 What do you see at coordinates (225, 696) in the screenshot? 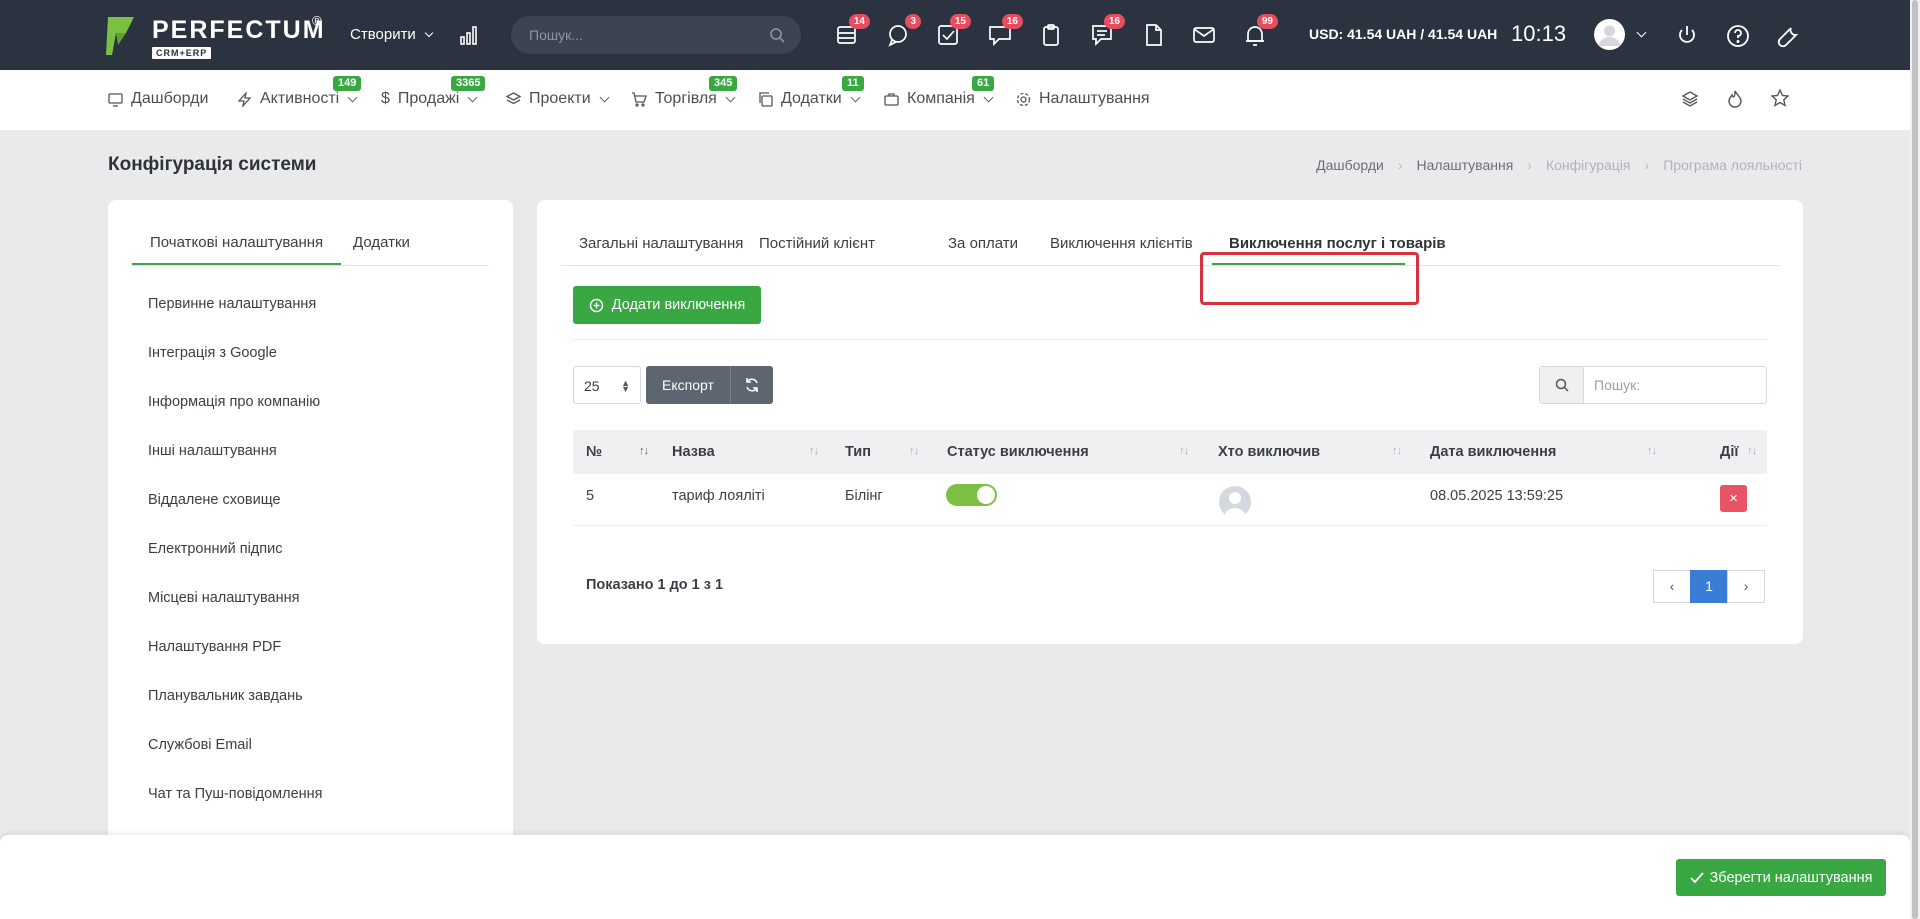
I see `sidebar-item: Планувальник завдань` at bounding box center [225, 696].